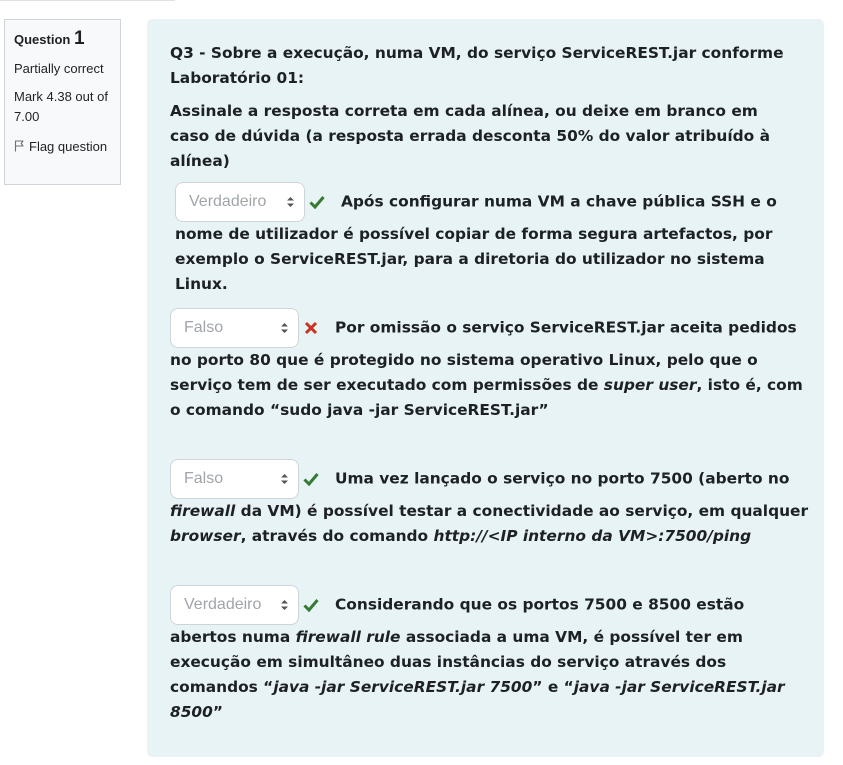 The image size is (843, 765). What do you see at coordinates (650, 385) in the screenshot?
I see `subquestion-2-emphasis: super user` at bounding box center [650, 385].